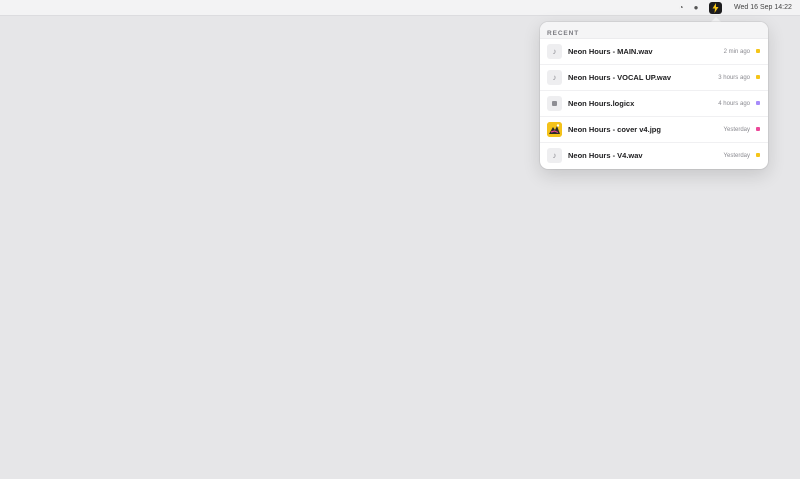 The height and width of the screenshot is (479, 800). What do you see at coordinates (734, 104) in the screenshot?
I see `file-time: 4 hours ago` at bounding box center [734, 104].